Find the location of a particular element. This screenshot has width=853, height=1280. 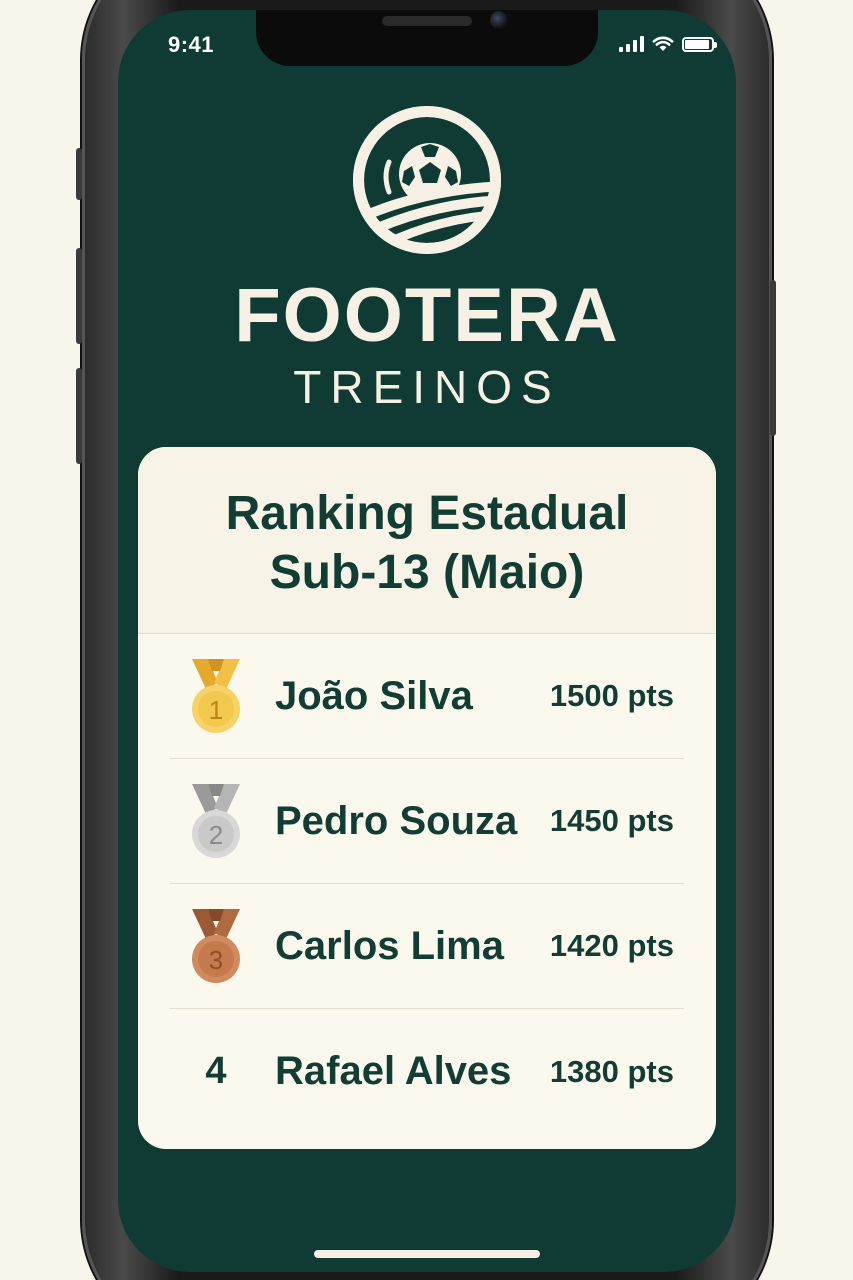

front-camera is located at coordinates (499, 20).